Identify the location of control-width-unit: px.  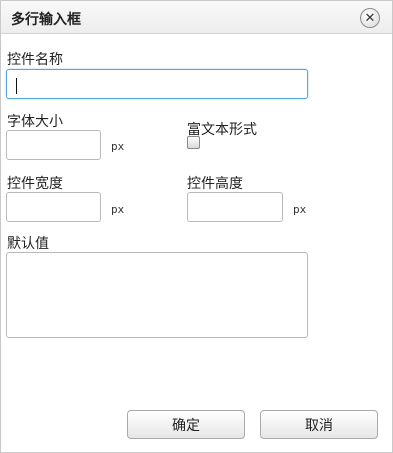
(118, 209).